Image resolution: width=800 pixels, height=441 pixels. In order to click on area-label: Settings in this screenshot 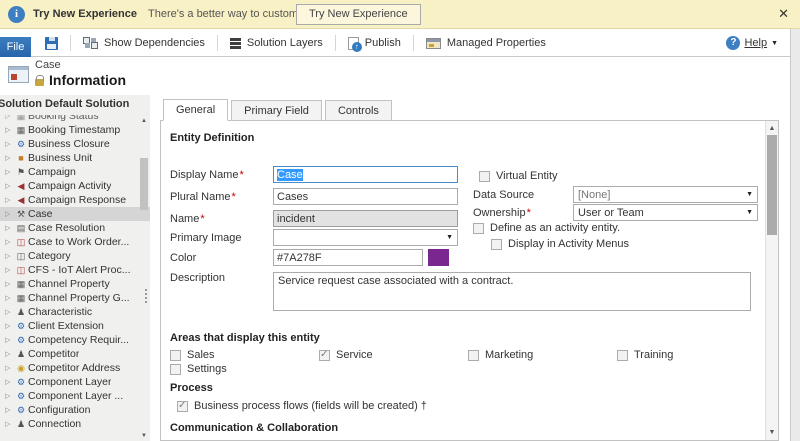, I will do `click(207, 369)`.